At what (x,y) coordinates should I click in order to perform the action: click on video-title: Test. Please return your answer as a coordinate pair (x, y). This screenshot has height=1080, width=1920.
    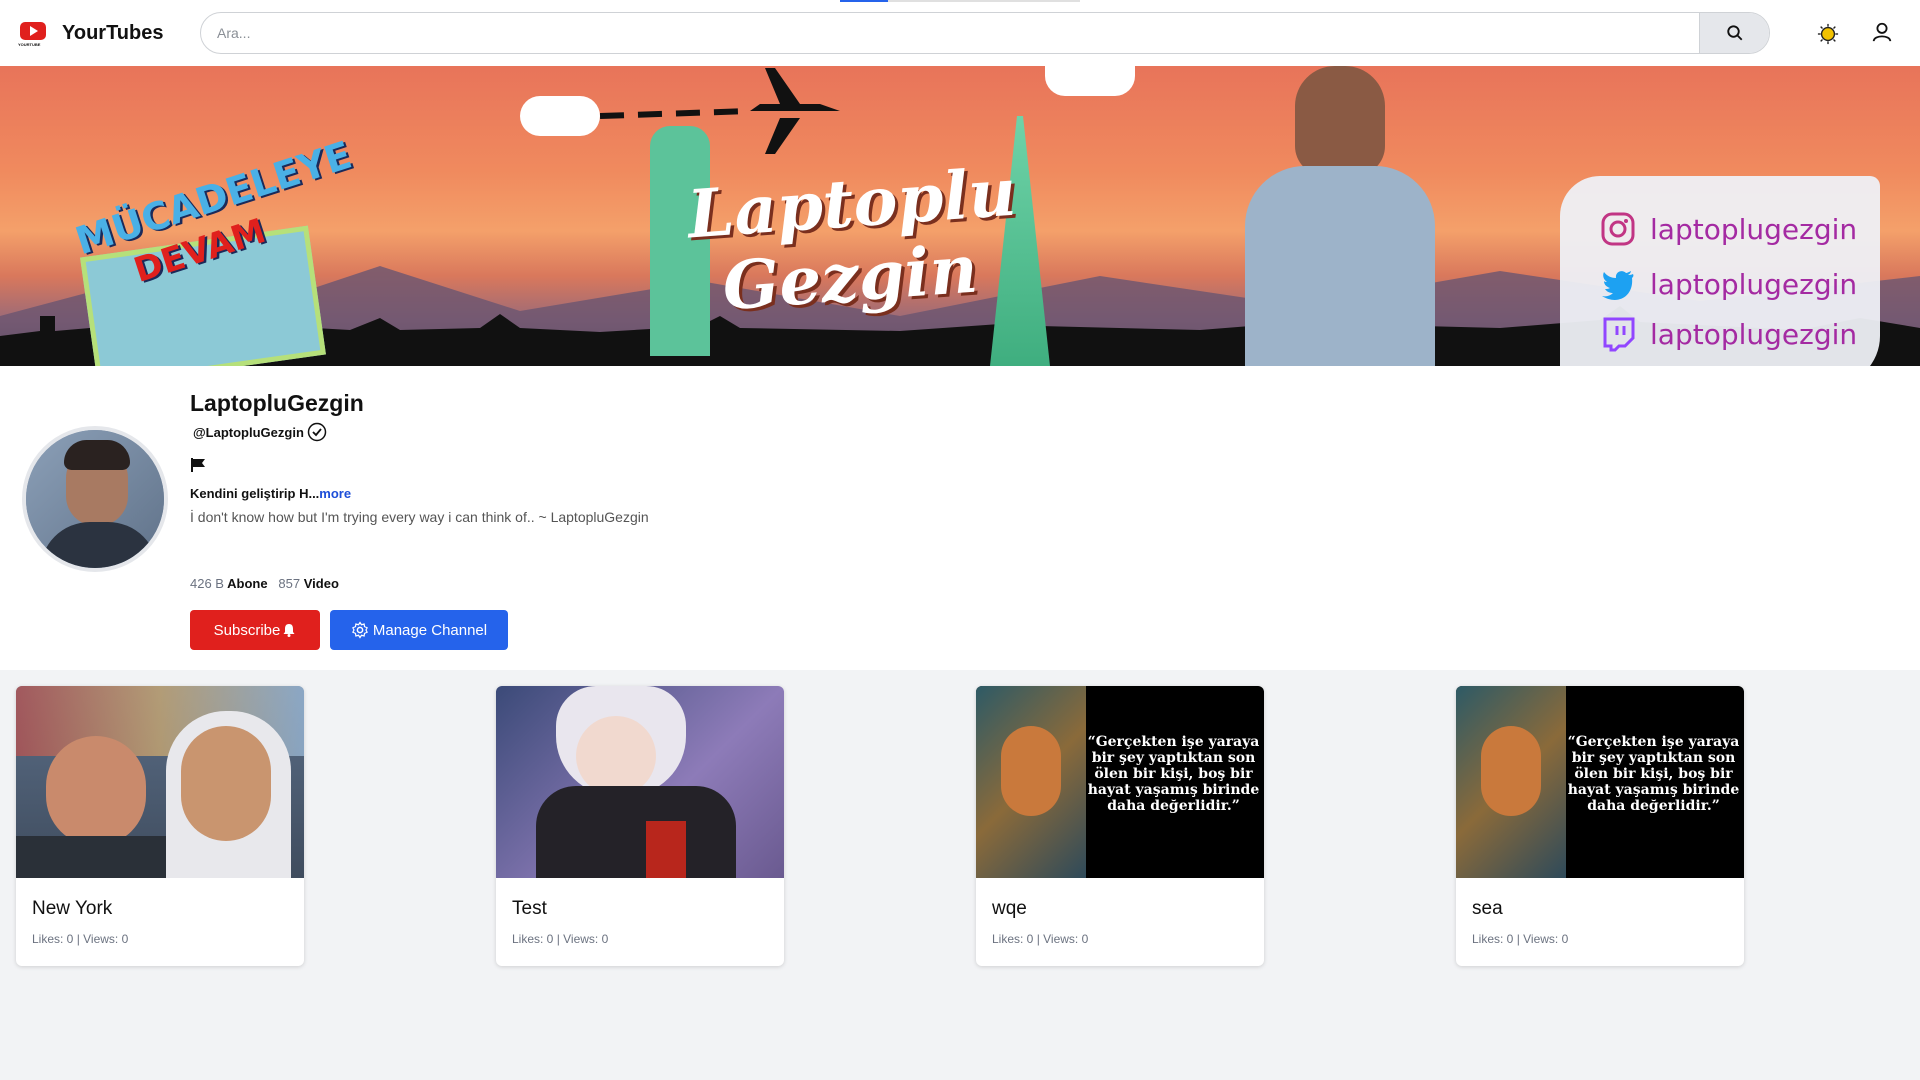
    Looking at the image, I should click on (529, 909).